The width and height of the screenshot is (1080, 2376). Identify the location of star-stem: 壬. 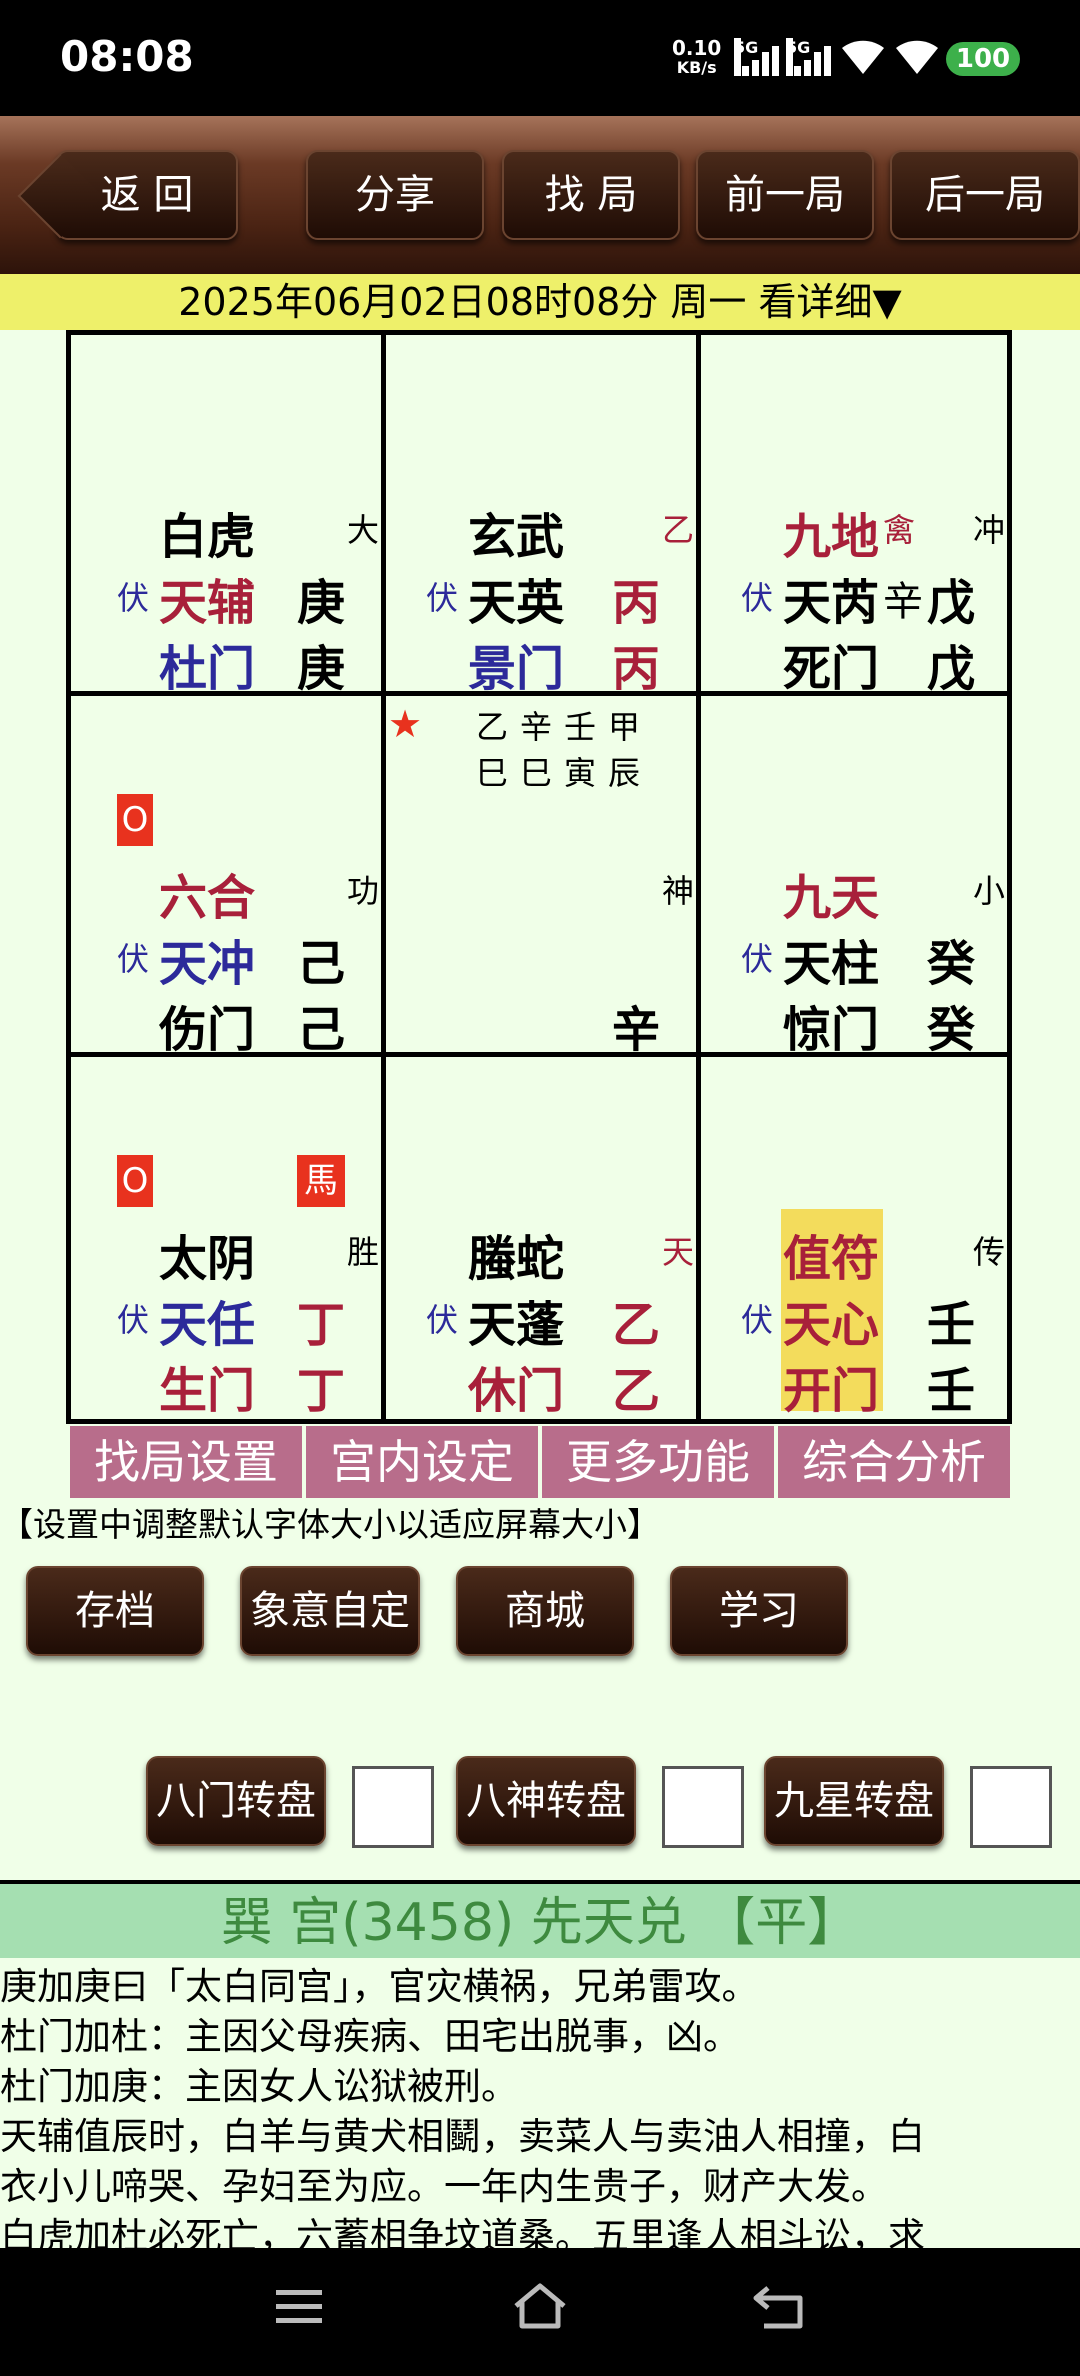
(951, 1325).